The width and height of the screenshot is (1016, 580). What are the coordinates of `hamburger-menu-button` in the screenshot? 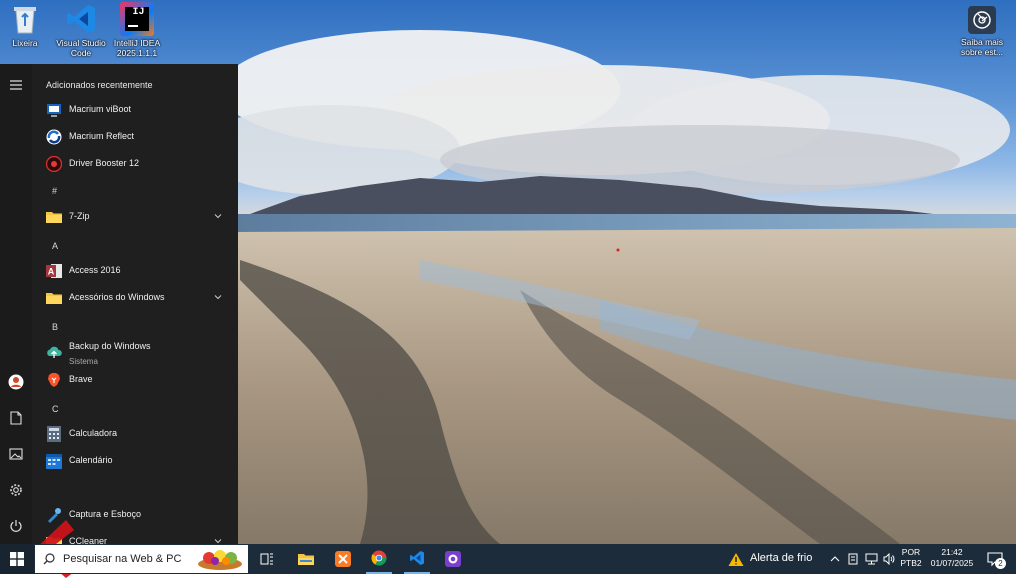 It's located at (16, 85).